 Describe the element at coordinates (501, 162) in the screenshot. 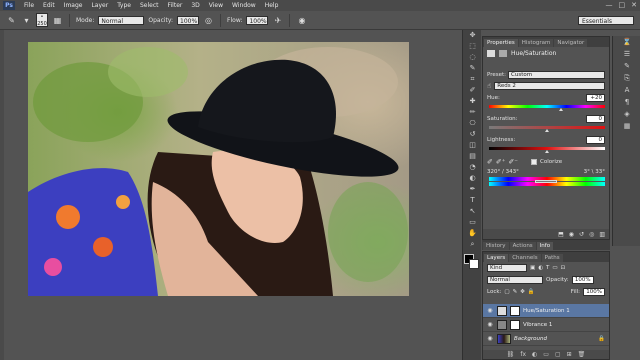

I see `eyedropper-plus-icon: ✐⁺` at that location.